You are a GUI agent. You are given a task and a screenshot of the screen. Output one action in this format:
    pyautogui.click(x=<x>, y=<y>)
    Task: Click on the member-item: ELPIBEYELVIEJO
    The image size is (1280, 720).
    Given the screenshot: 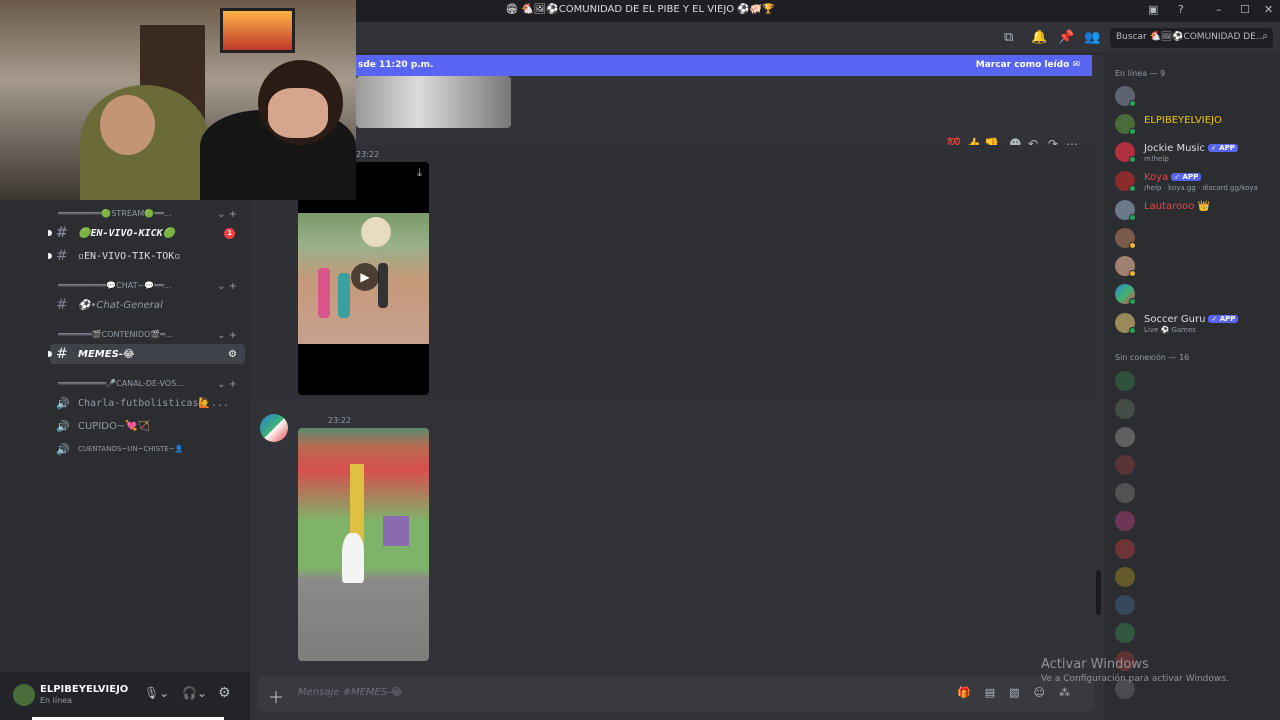 What is the action you would take?
    pyautogui.click(x=1197, y=125)
    